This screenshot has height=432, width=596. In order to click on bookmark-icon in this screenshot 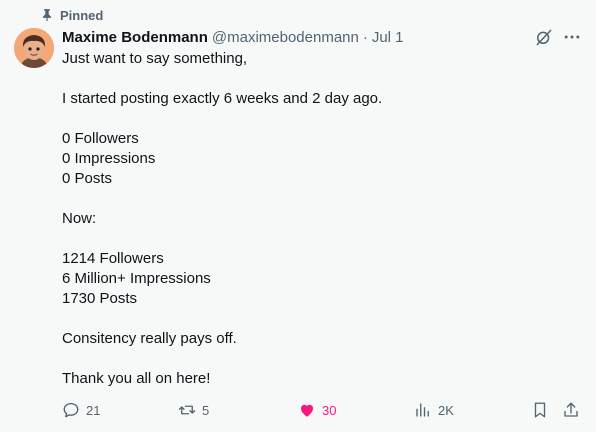, I will do `click(540, 410)`.